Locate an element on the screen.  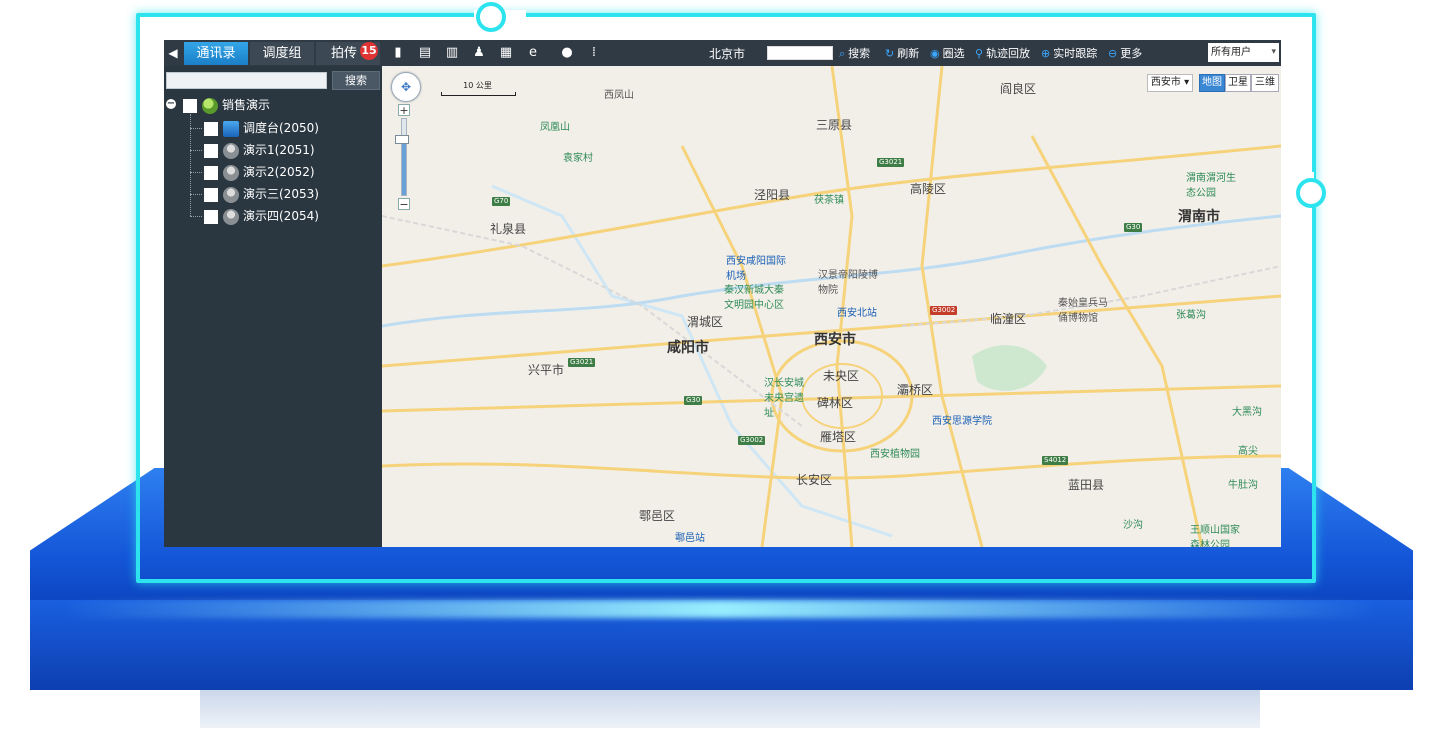
maptype-3d-button: 三维 is located at coordinates (1265, 83).